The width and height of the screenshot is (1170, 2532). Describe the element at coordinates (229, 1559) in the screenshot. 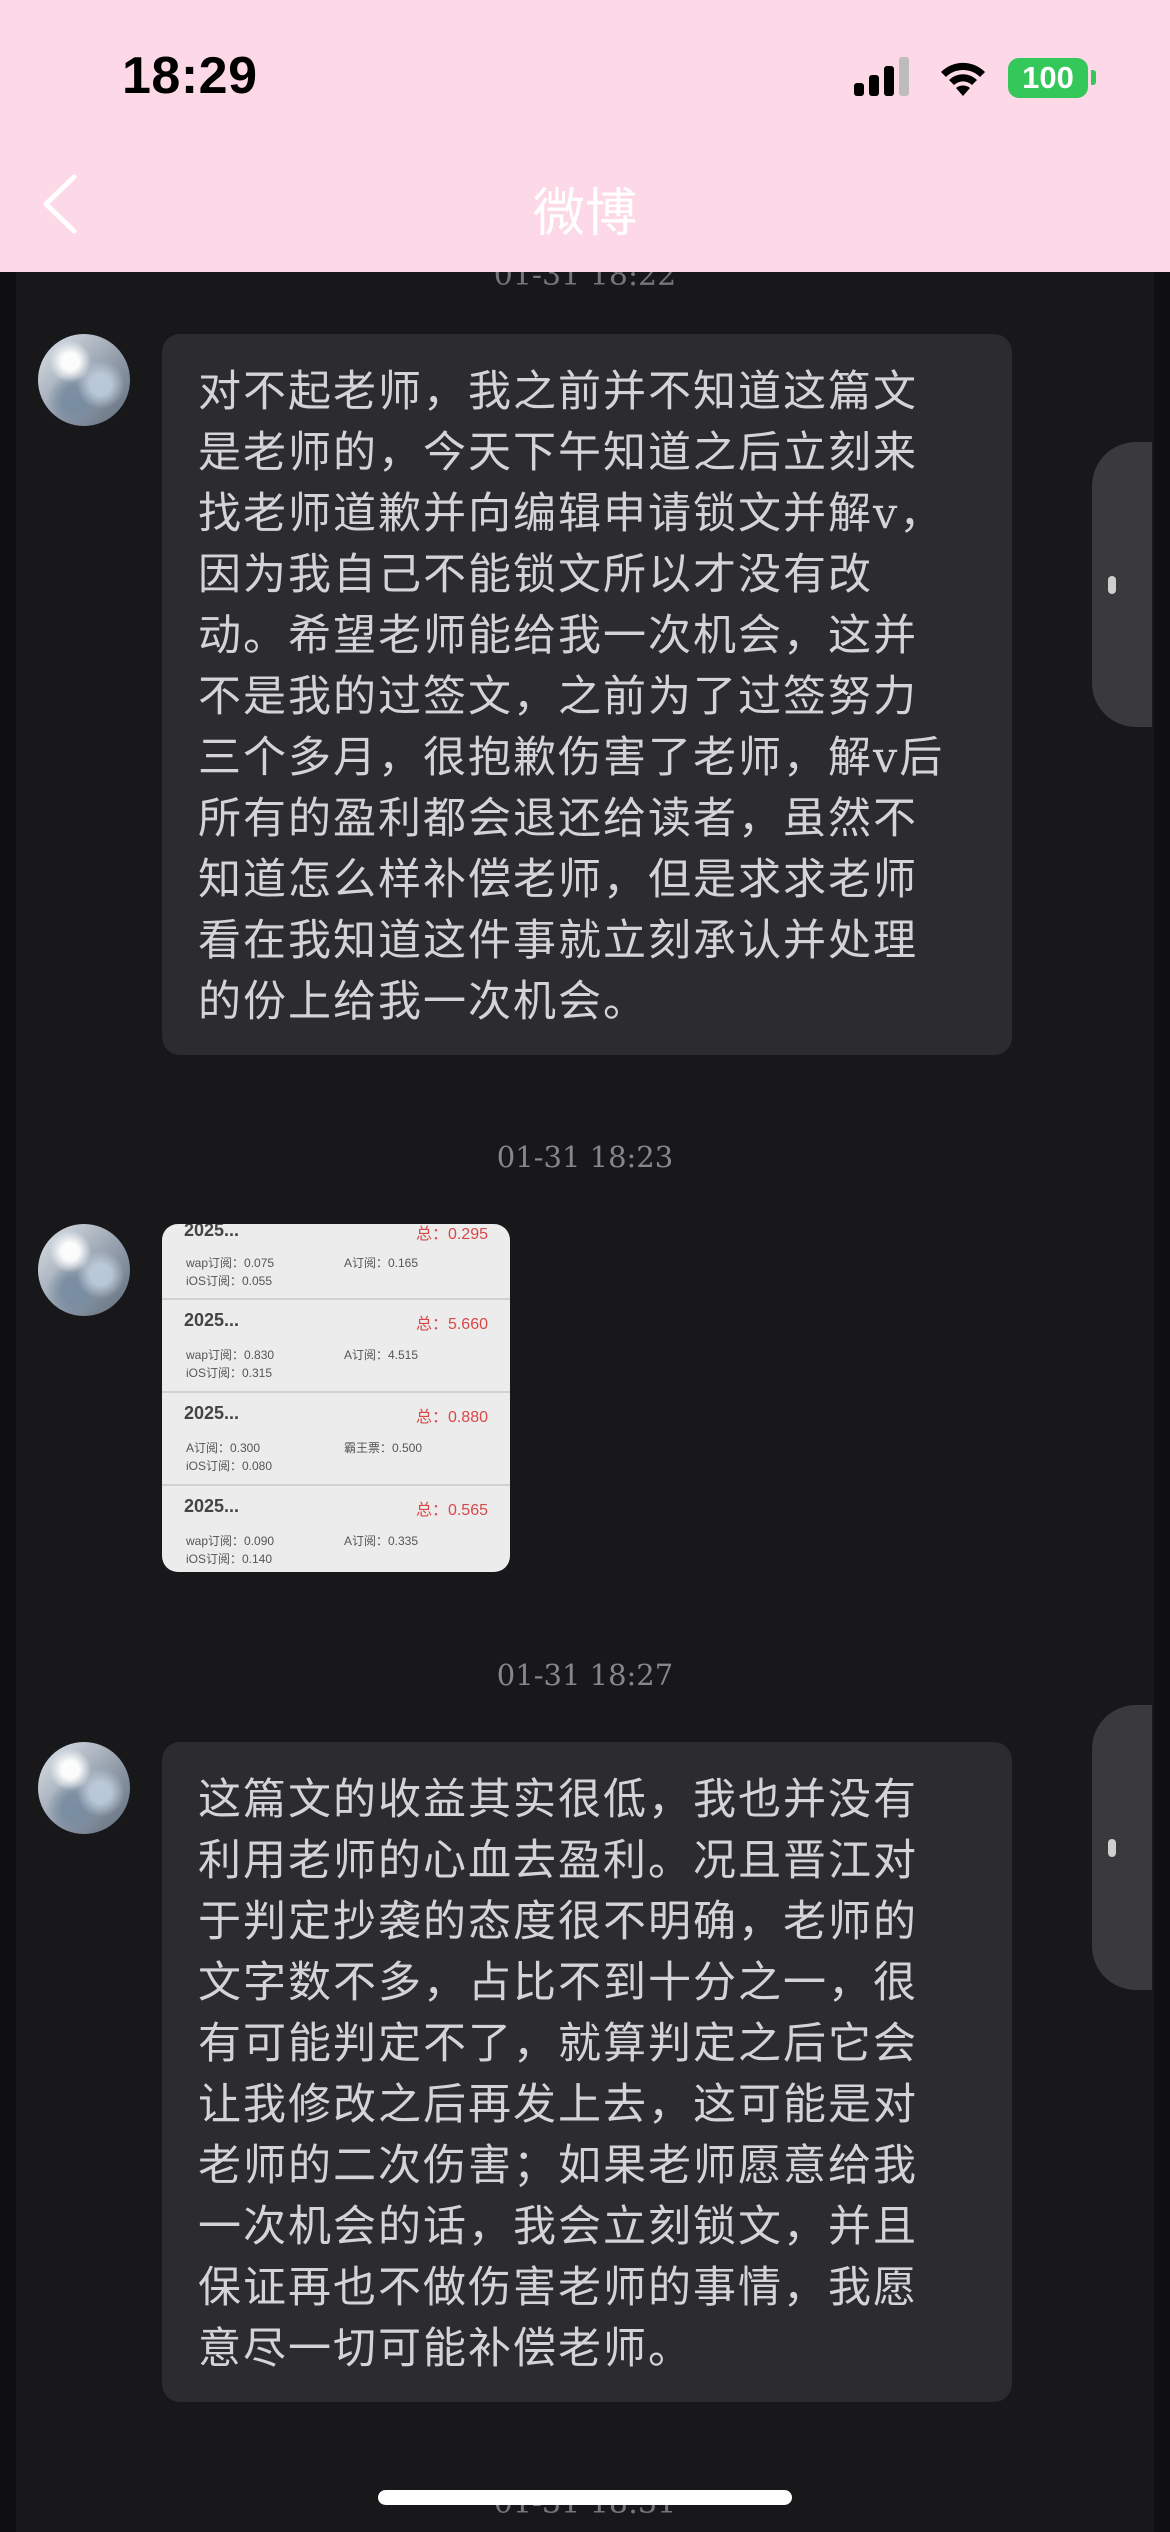

I see `row-detail: iOS订阅：0.140` at that location.